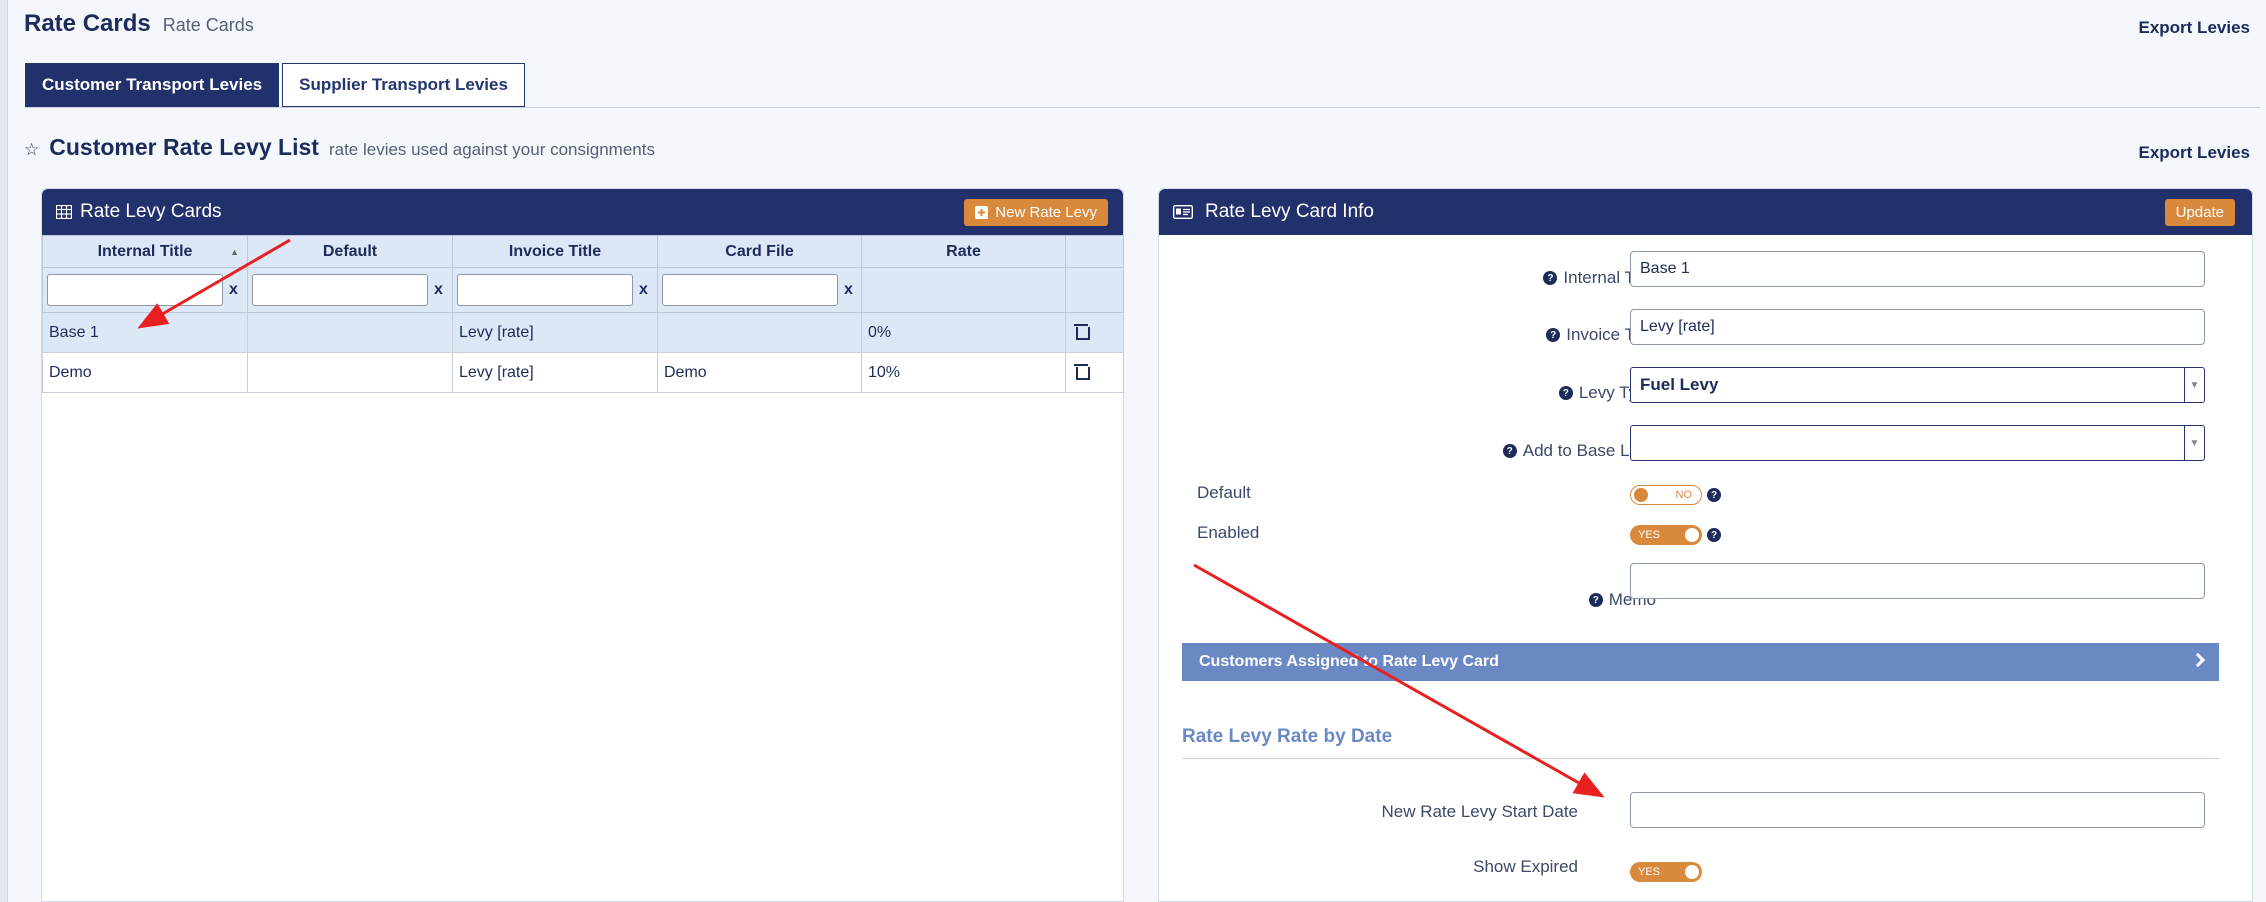 The image size is (2266, 902). Describe the element at coordinates (1479, 811) in the screenshot. I see `start-date-label: New Rate Levy Start Date` at that location.